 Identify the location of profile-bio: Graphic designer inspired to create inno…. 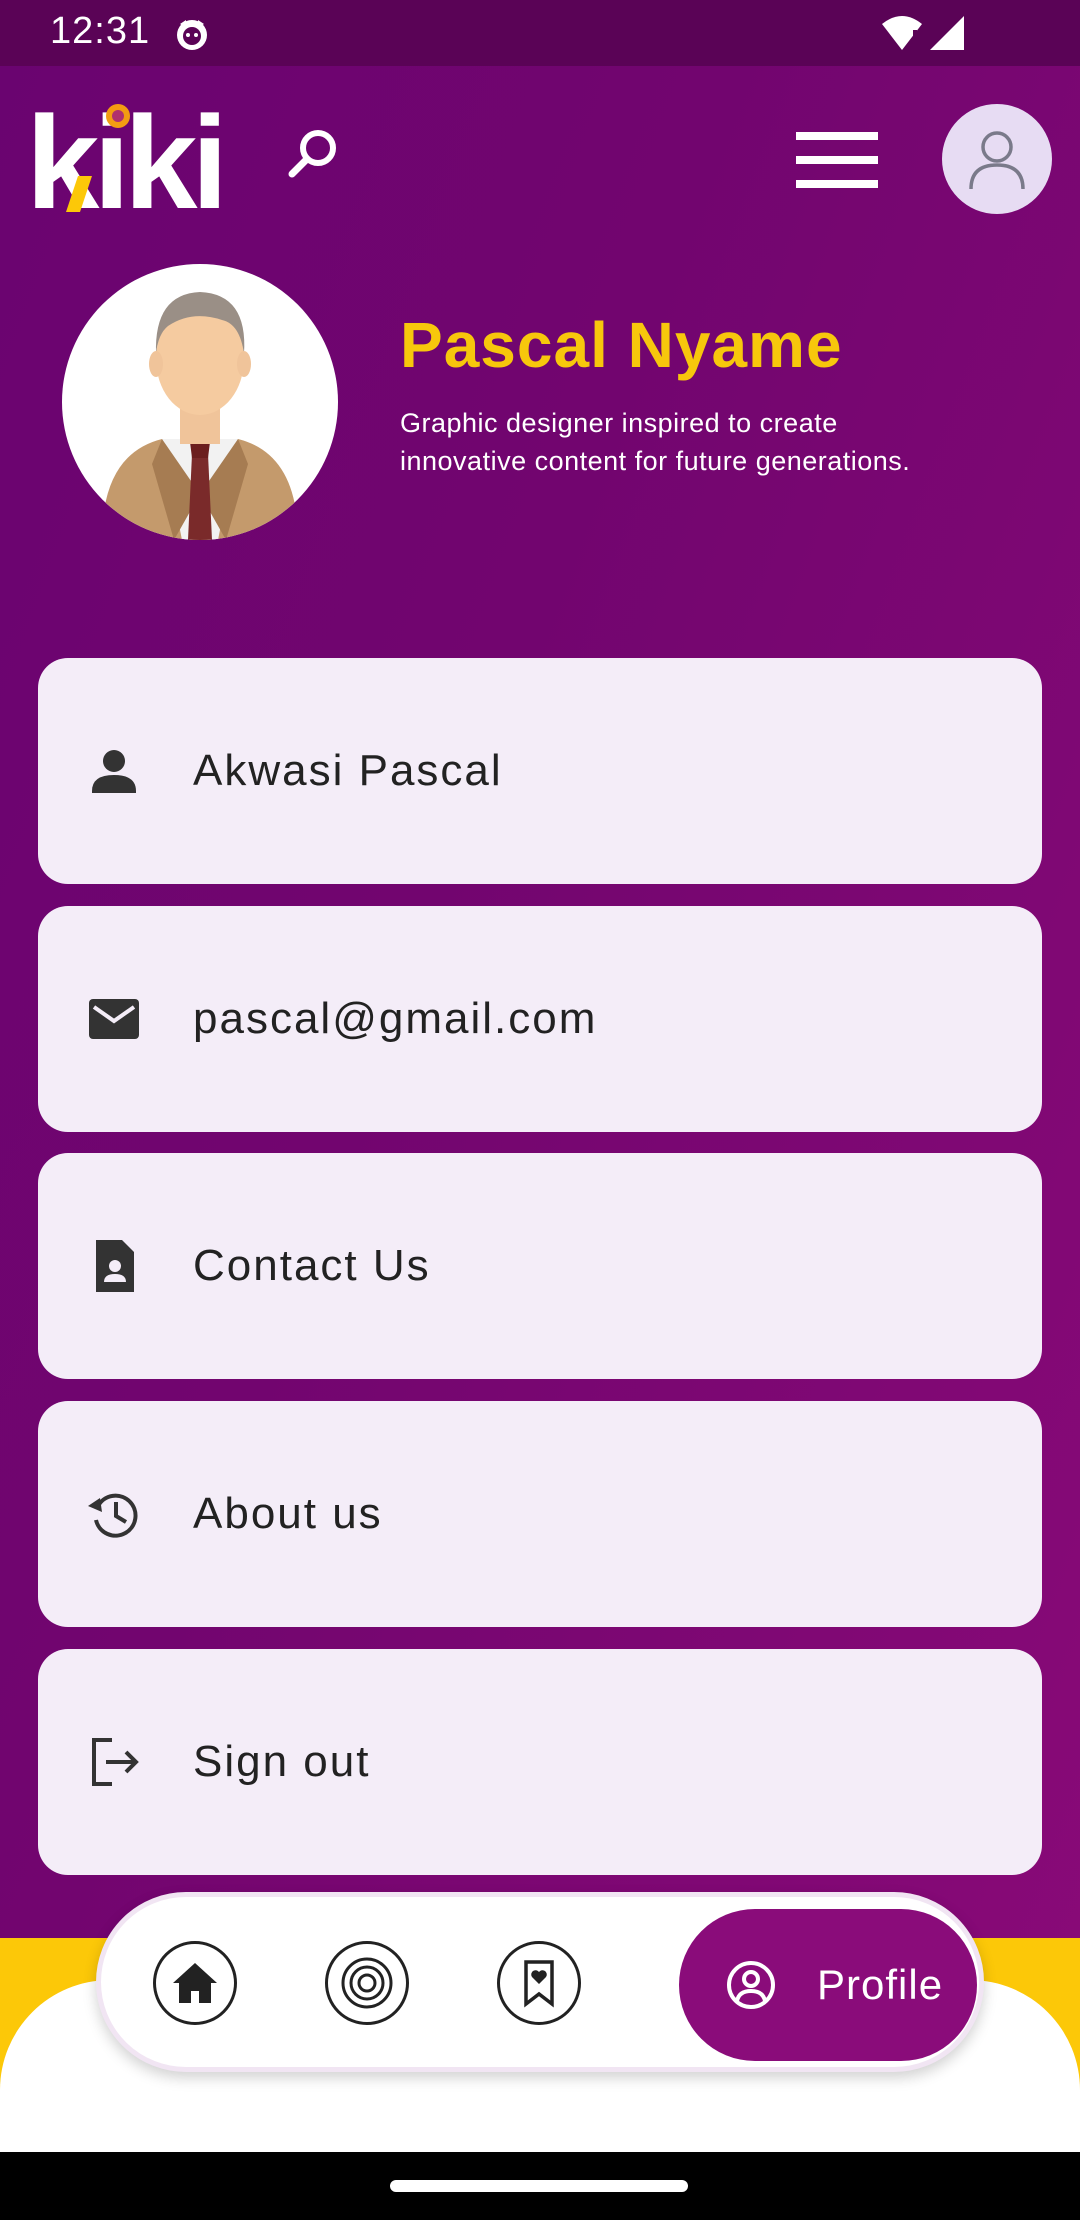
(655, 442).